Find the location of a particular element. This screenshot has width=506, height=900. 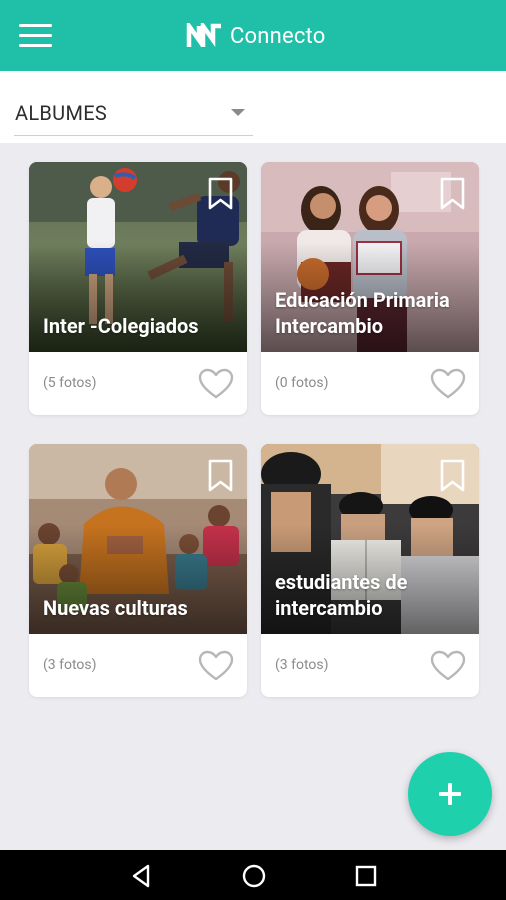

connecto-logo-icon is located at coordinates (203, 35).